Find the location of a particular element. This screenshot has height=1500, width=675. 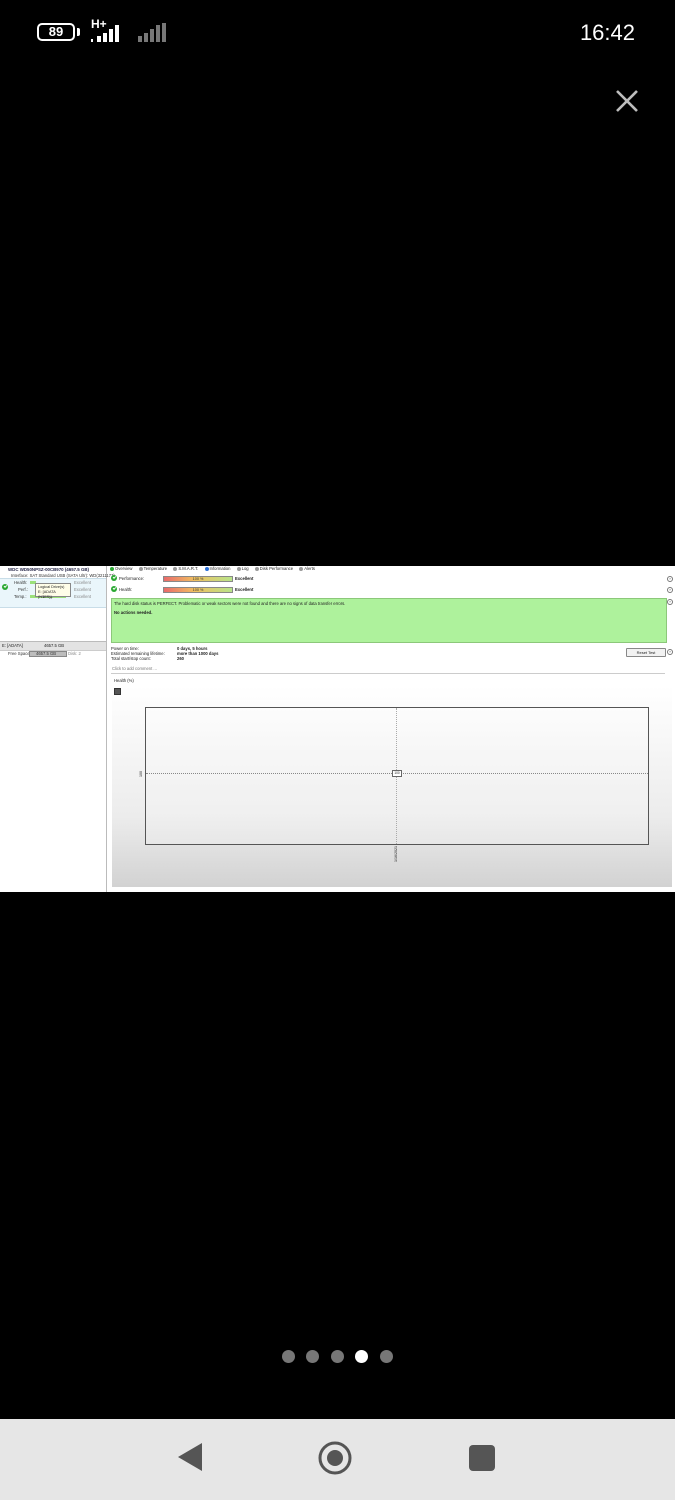

tab-log: Log is located at coordinates (242, 568).